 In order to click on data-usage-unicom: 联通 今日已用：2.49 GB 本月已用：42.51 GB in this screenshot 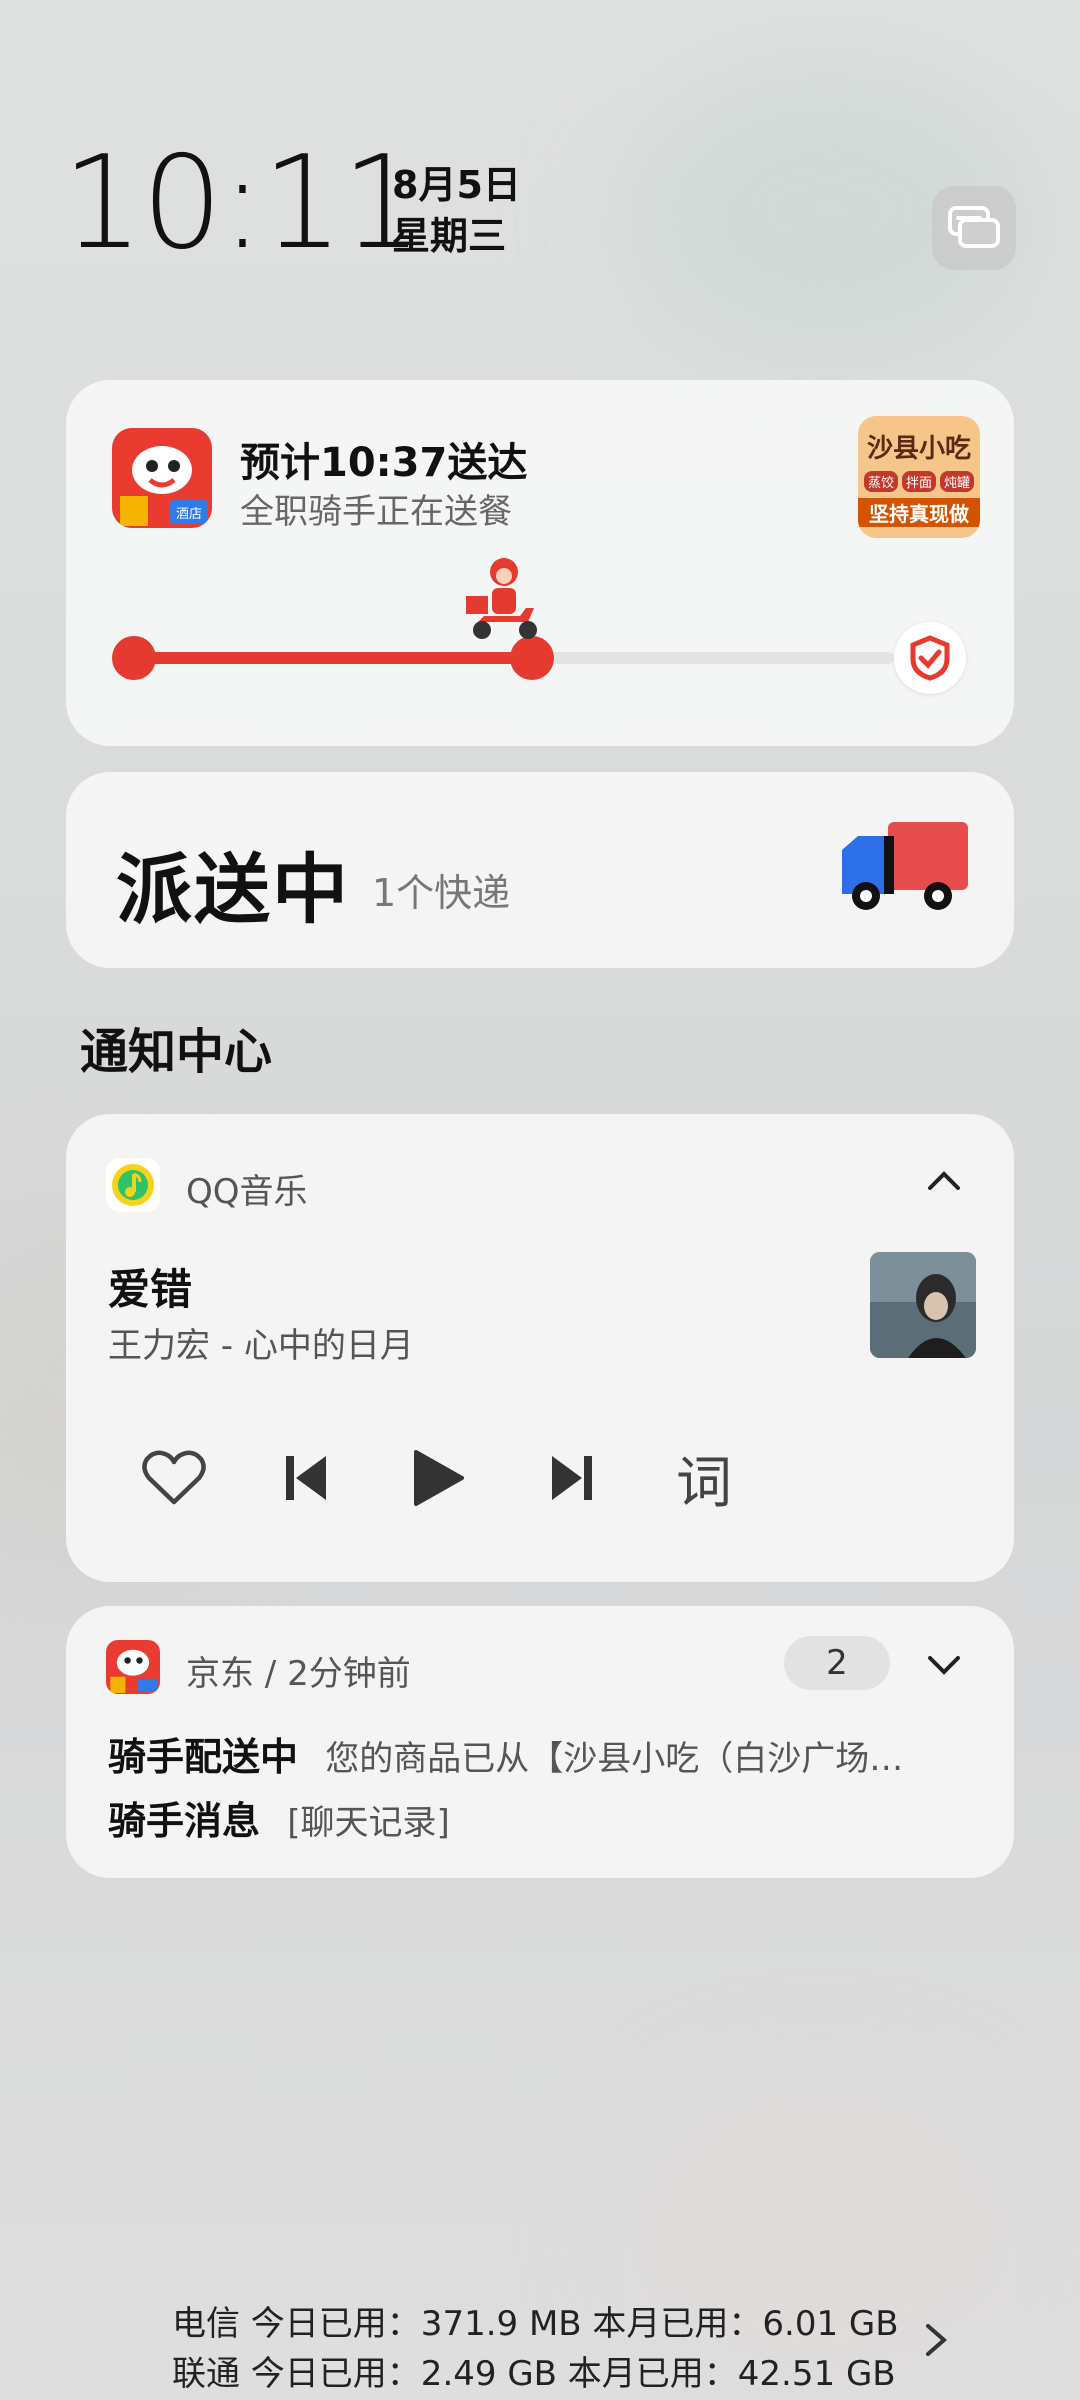, I will do `click(534, 2374)`.